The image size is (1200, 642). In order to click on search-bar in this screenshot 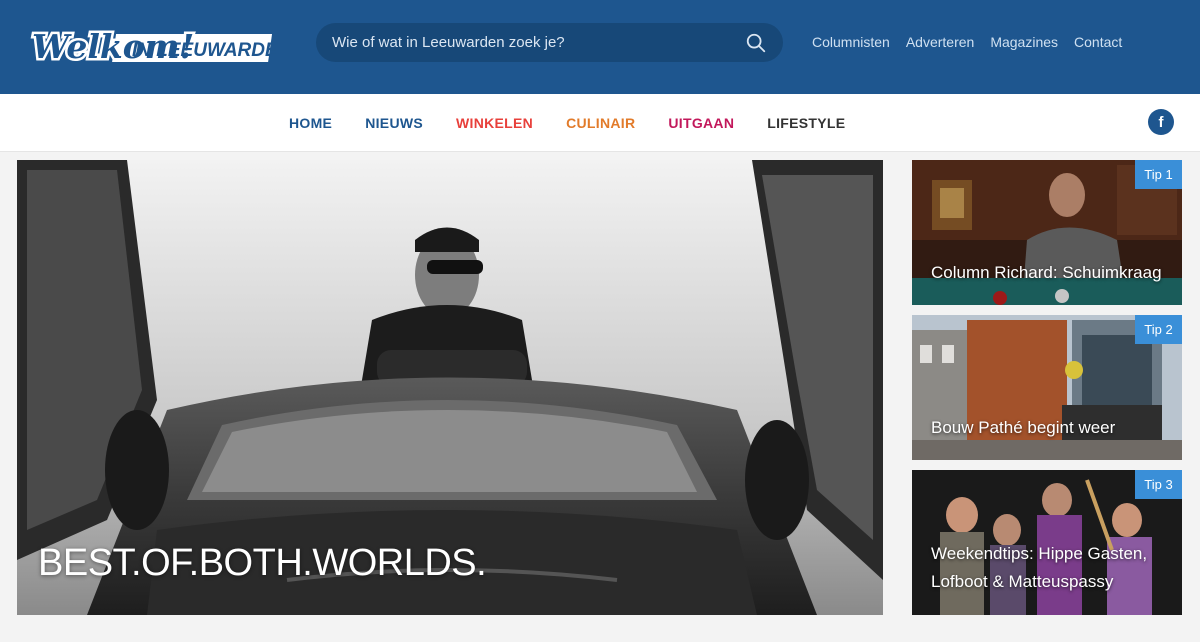, I will do `click(549, 42)`.